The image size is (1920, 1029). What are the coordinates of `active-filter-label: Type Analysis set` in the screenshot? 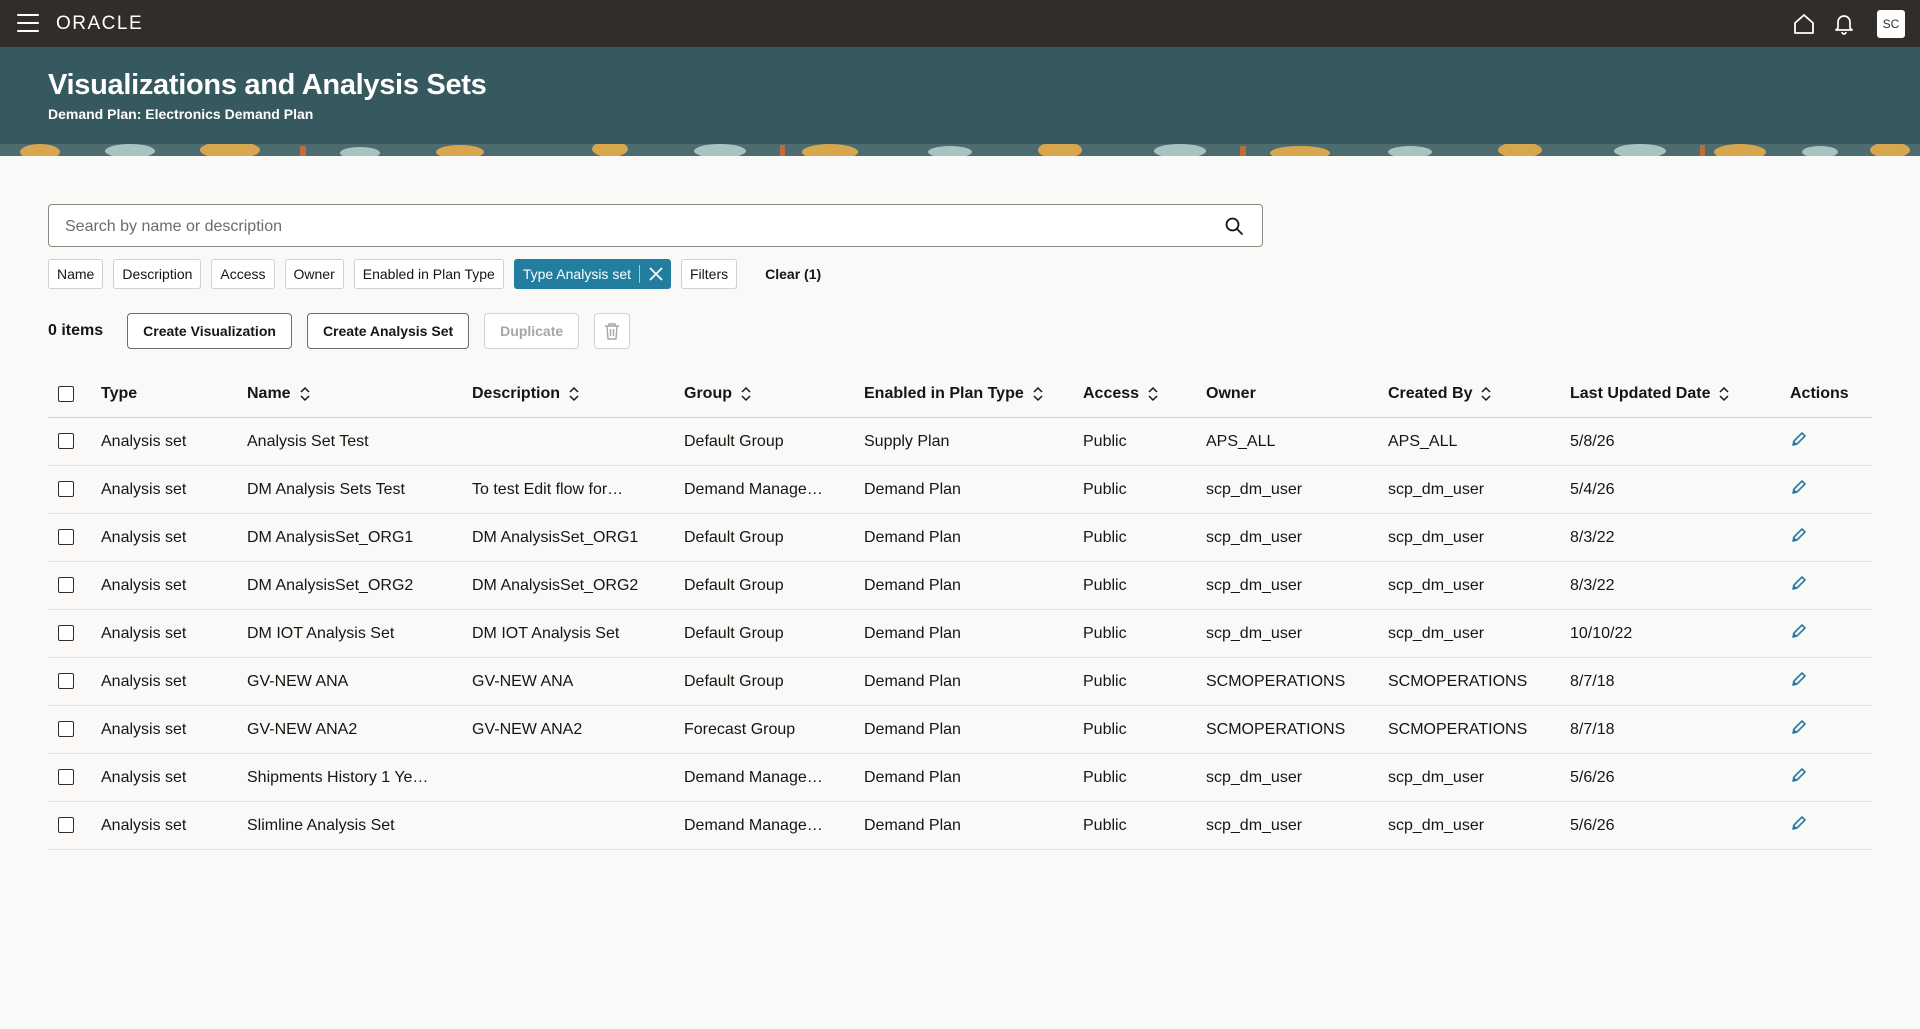 It's located at (576, 274).